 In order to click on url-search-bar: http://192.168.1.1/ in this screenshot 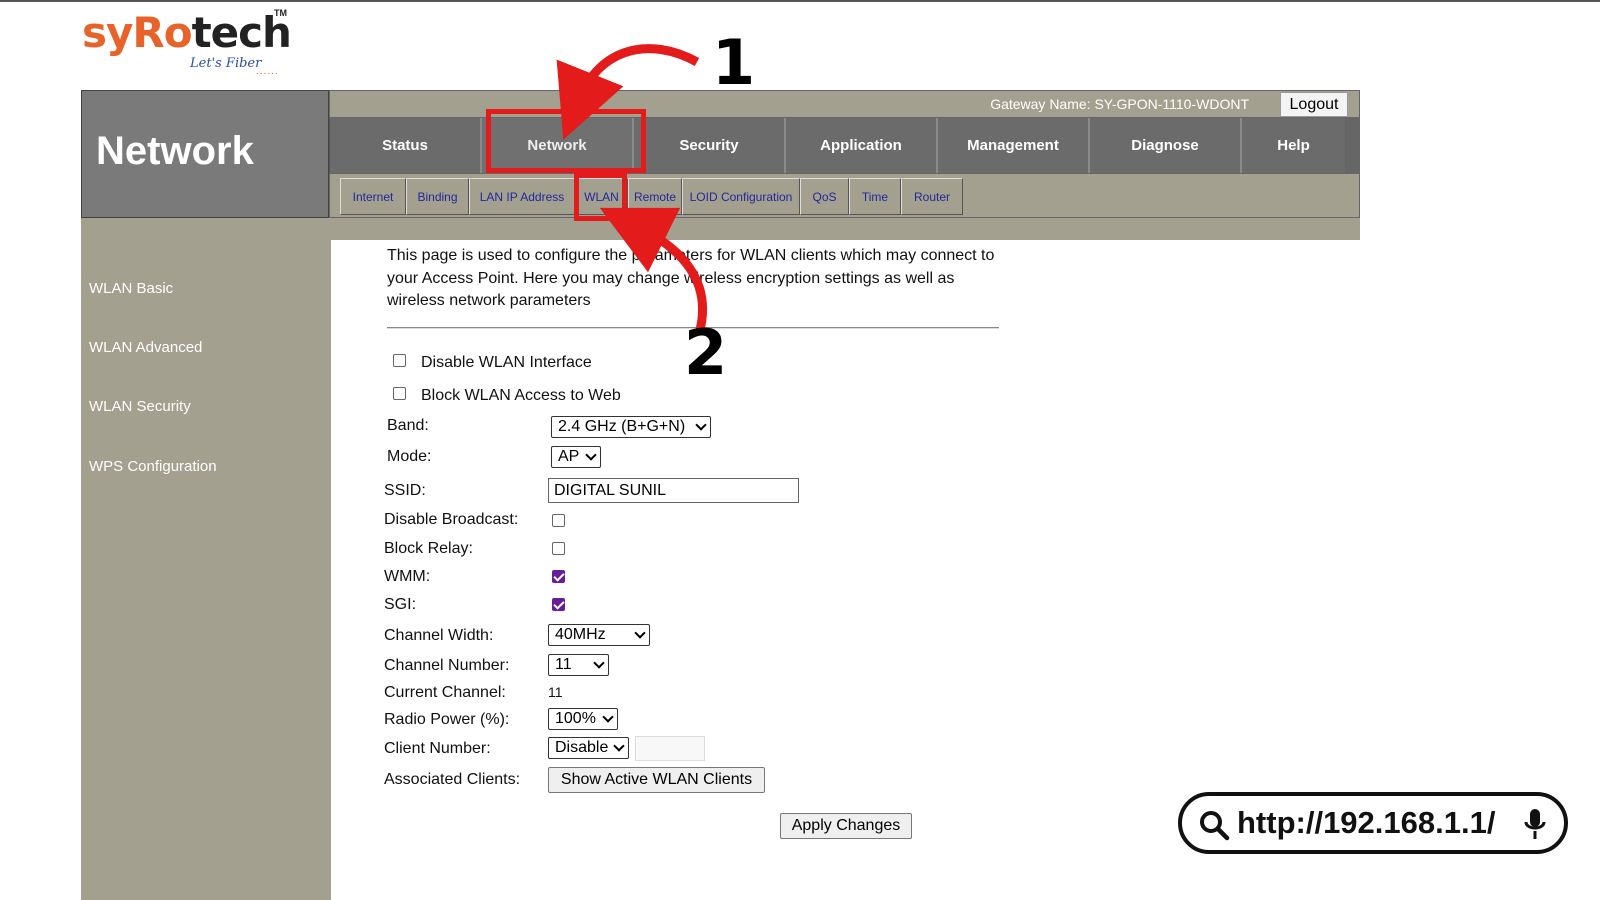, I will do `click(1373, 823)`.